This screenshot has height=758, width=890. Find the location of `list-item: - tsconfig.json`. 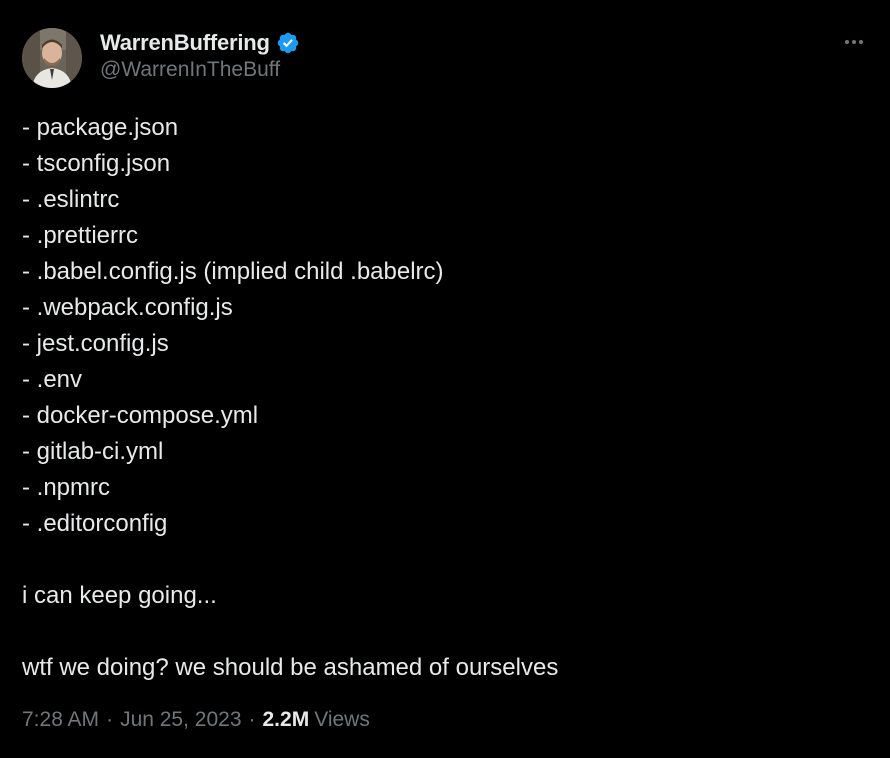

list-item: - tsconfig.json is located at coordinates (96, 163).